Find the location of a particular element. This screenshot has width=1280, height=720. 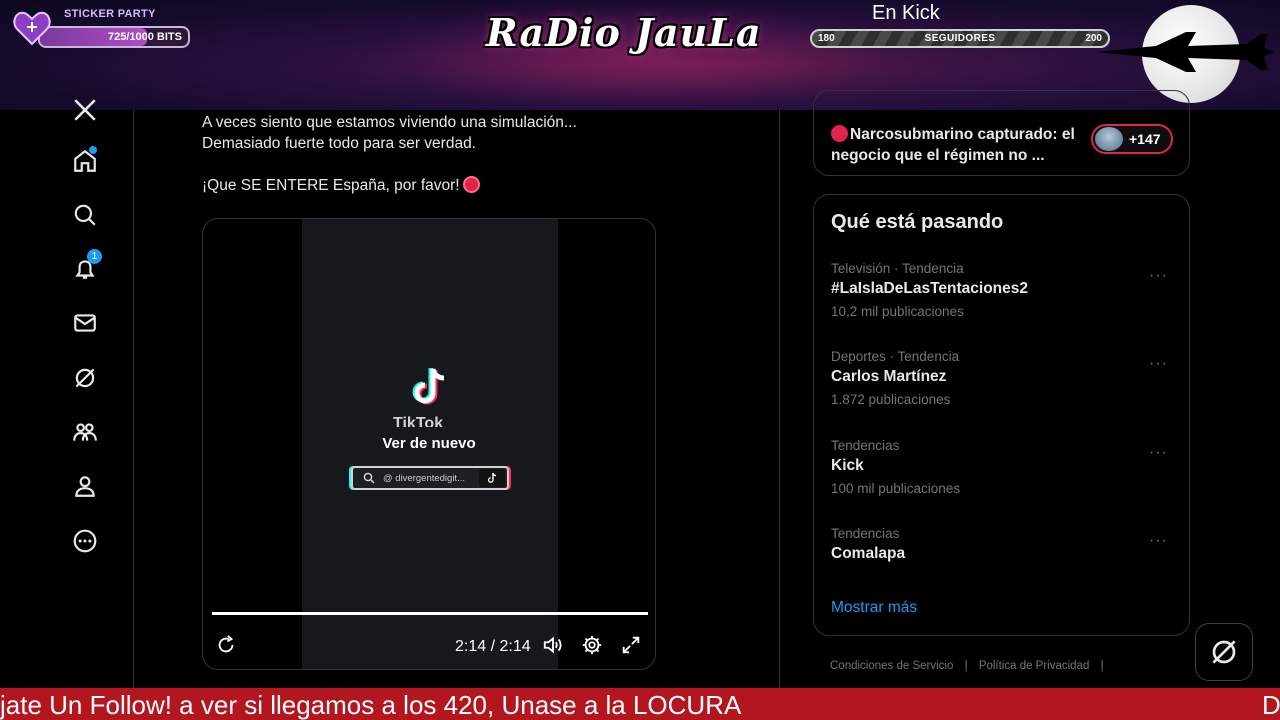

replay-label: Ver de nuevo is located at coordinates (429, 443).